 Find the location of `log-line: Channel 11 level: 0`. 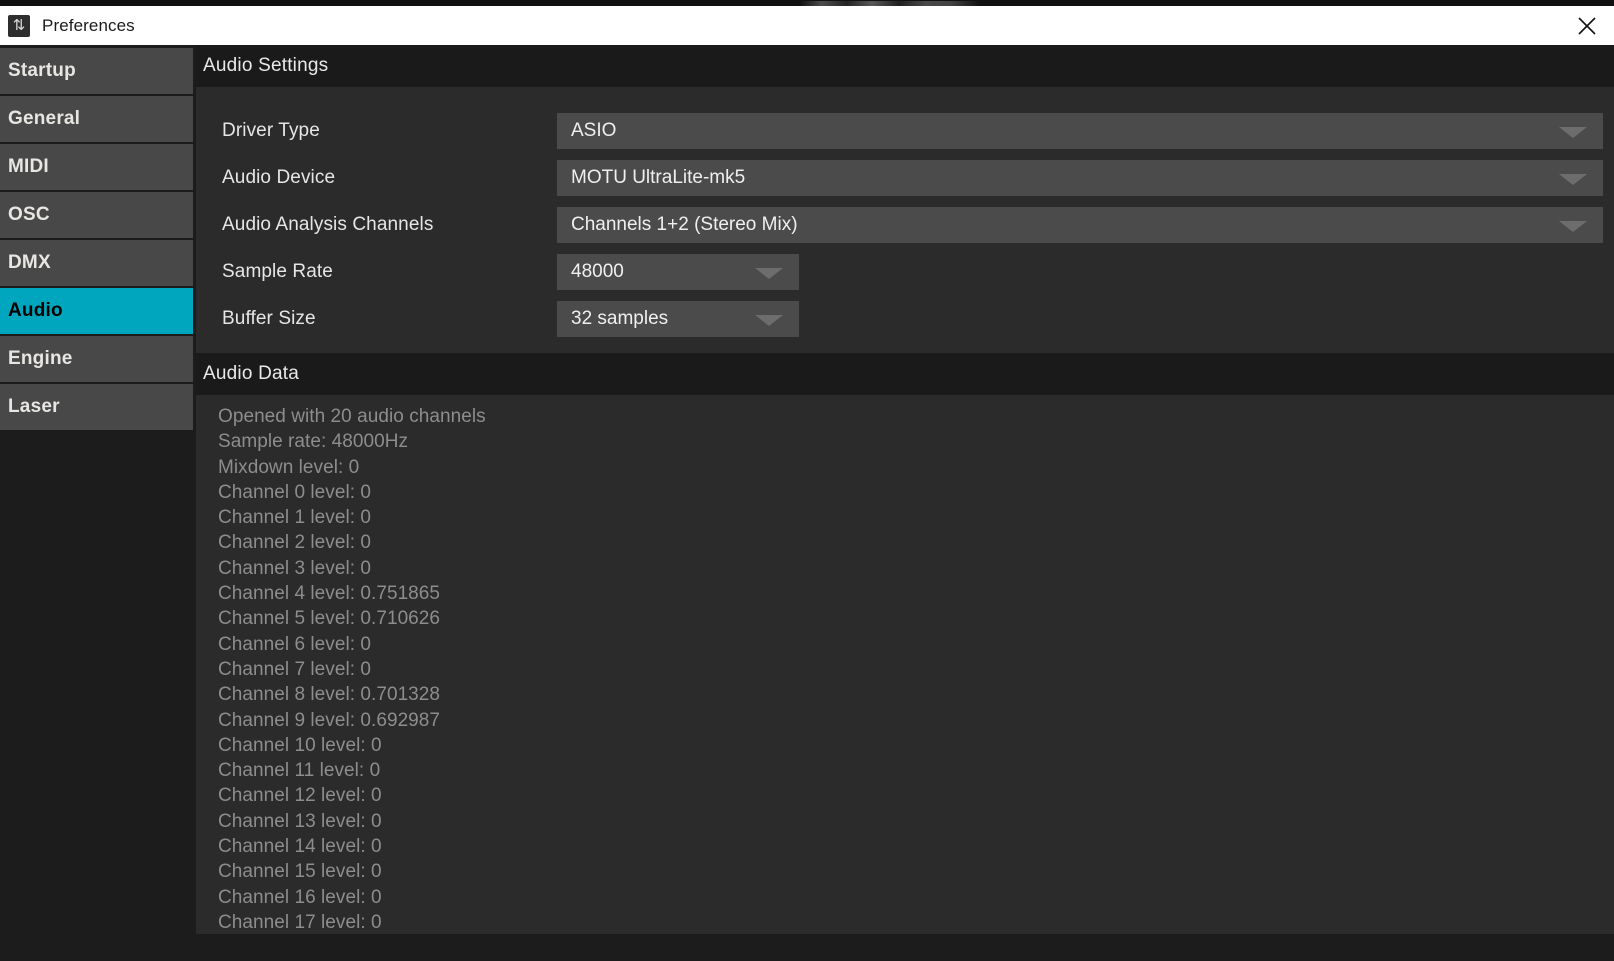

log-line: Channel 11 level: 0 is located at coordinates (299, 771).